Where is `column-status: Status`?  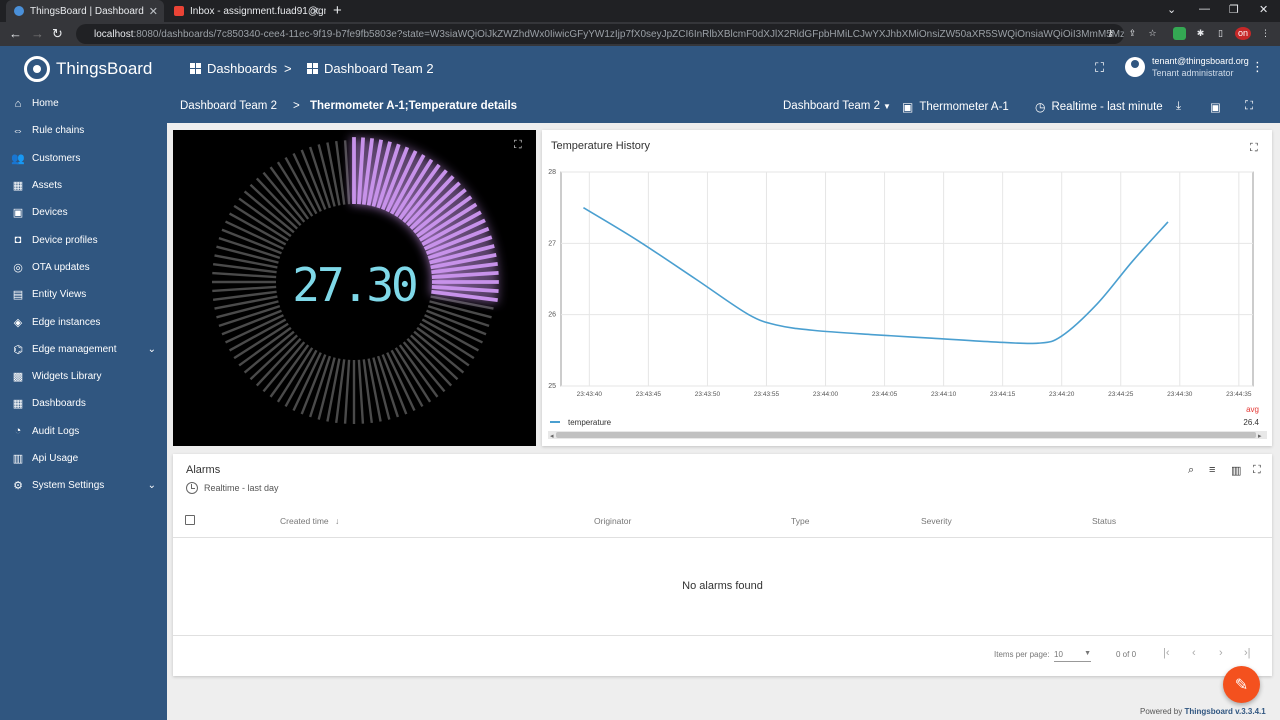
column-status: Status is located at coordinates (1104, 521).